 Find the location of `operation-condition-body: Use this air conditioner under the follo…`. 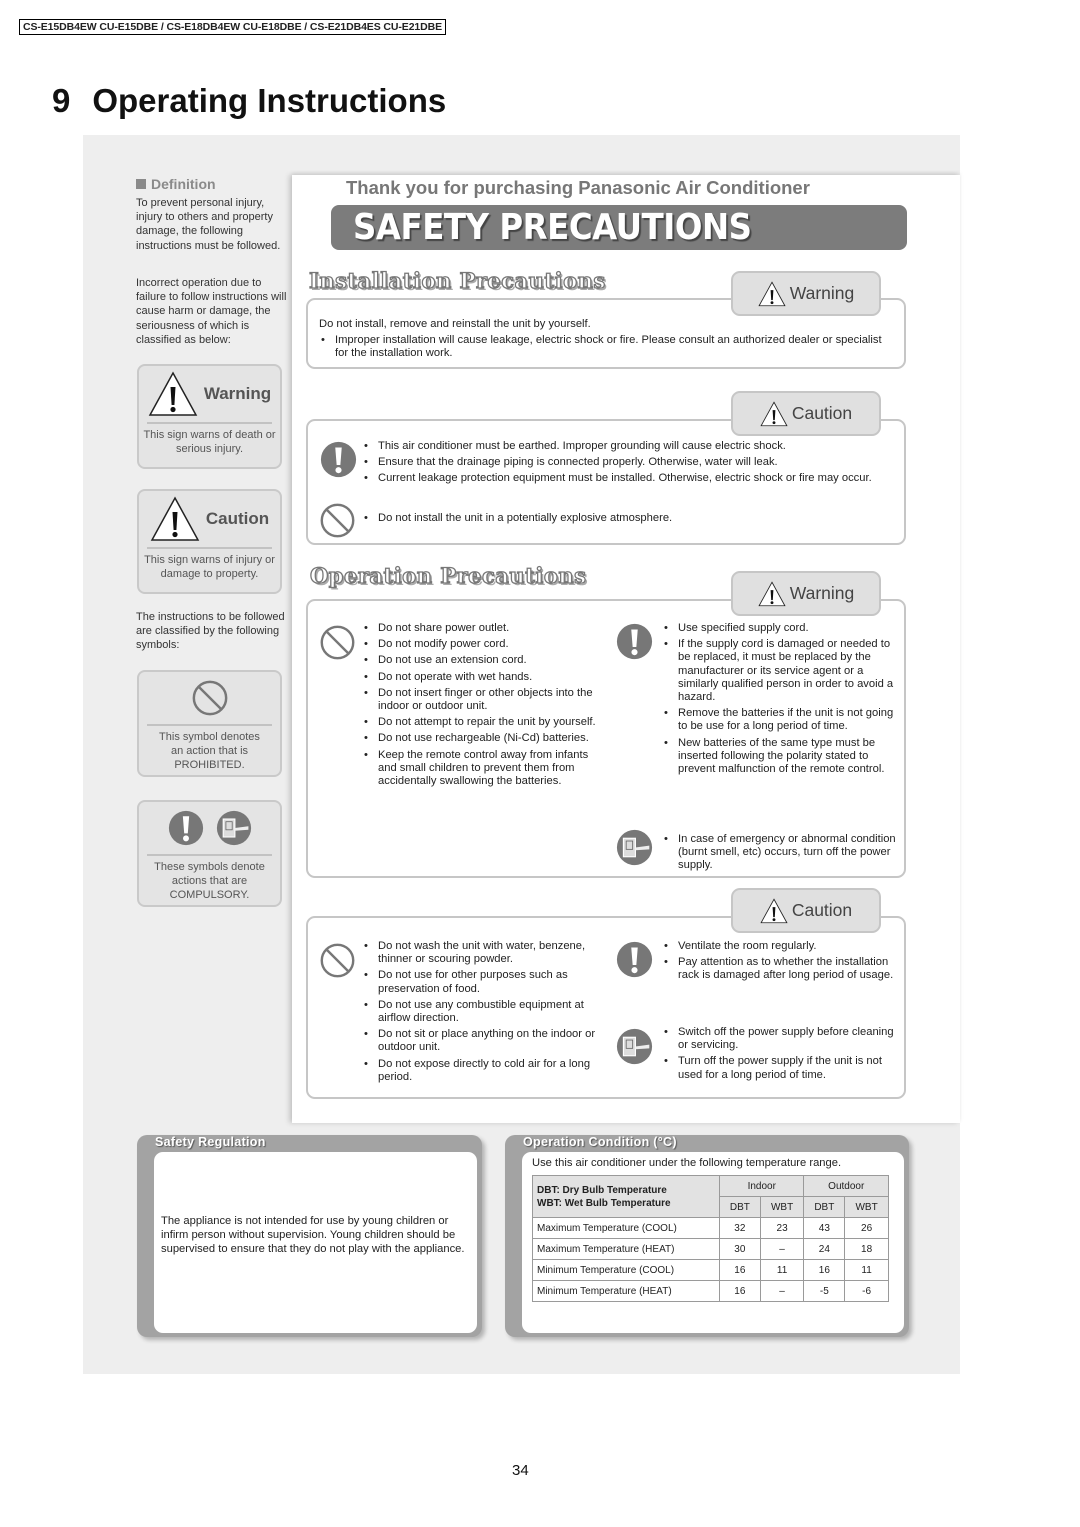

operation-condition-body: Use this air conditioner under the follo… is located at coordinates (713, 1242).